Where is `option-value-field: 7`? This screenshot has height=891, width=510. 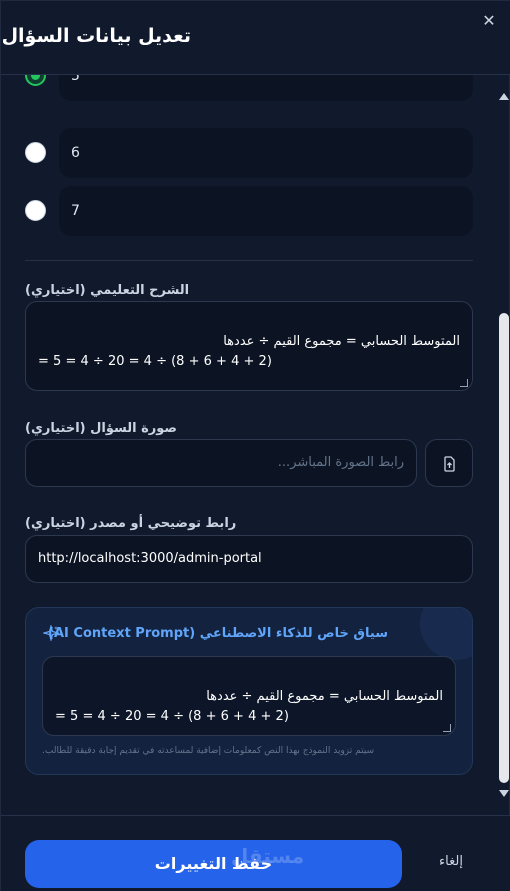
option-value-field: 7 is located at coordinates (266, 211).